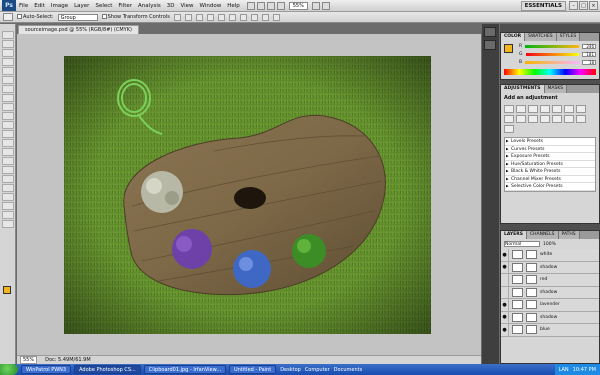  I want to click on transform-controls-checkbox: Show Transform Controls, so click(135, 17).